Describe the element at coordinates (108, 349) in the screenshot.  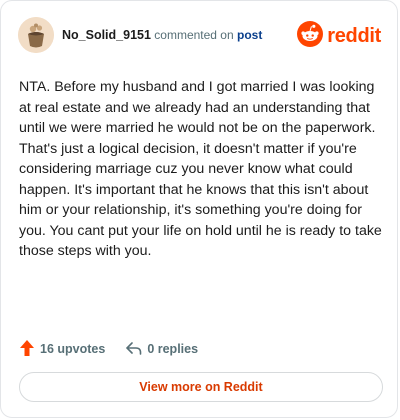
I see `comment-actions: 16 upvotes 0 replies` at that location.